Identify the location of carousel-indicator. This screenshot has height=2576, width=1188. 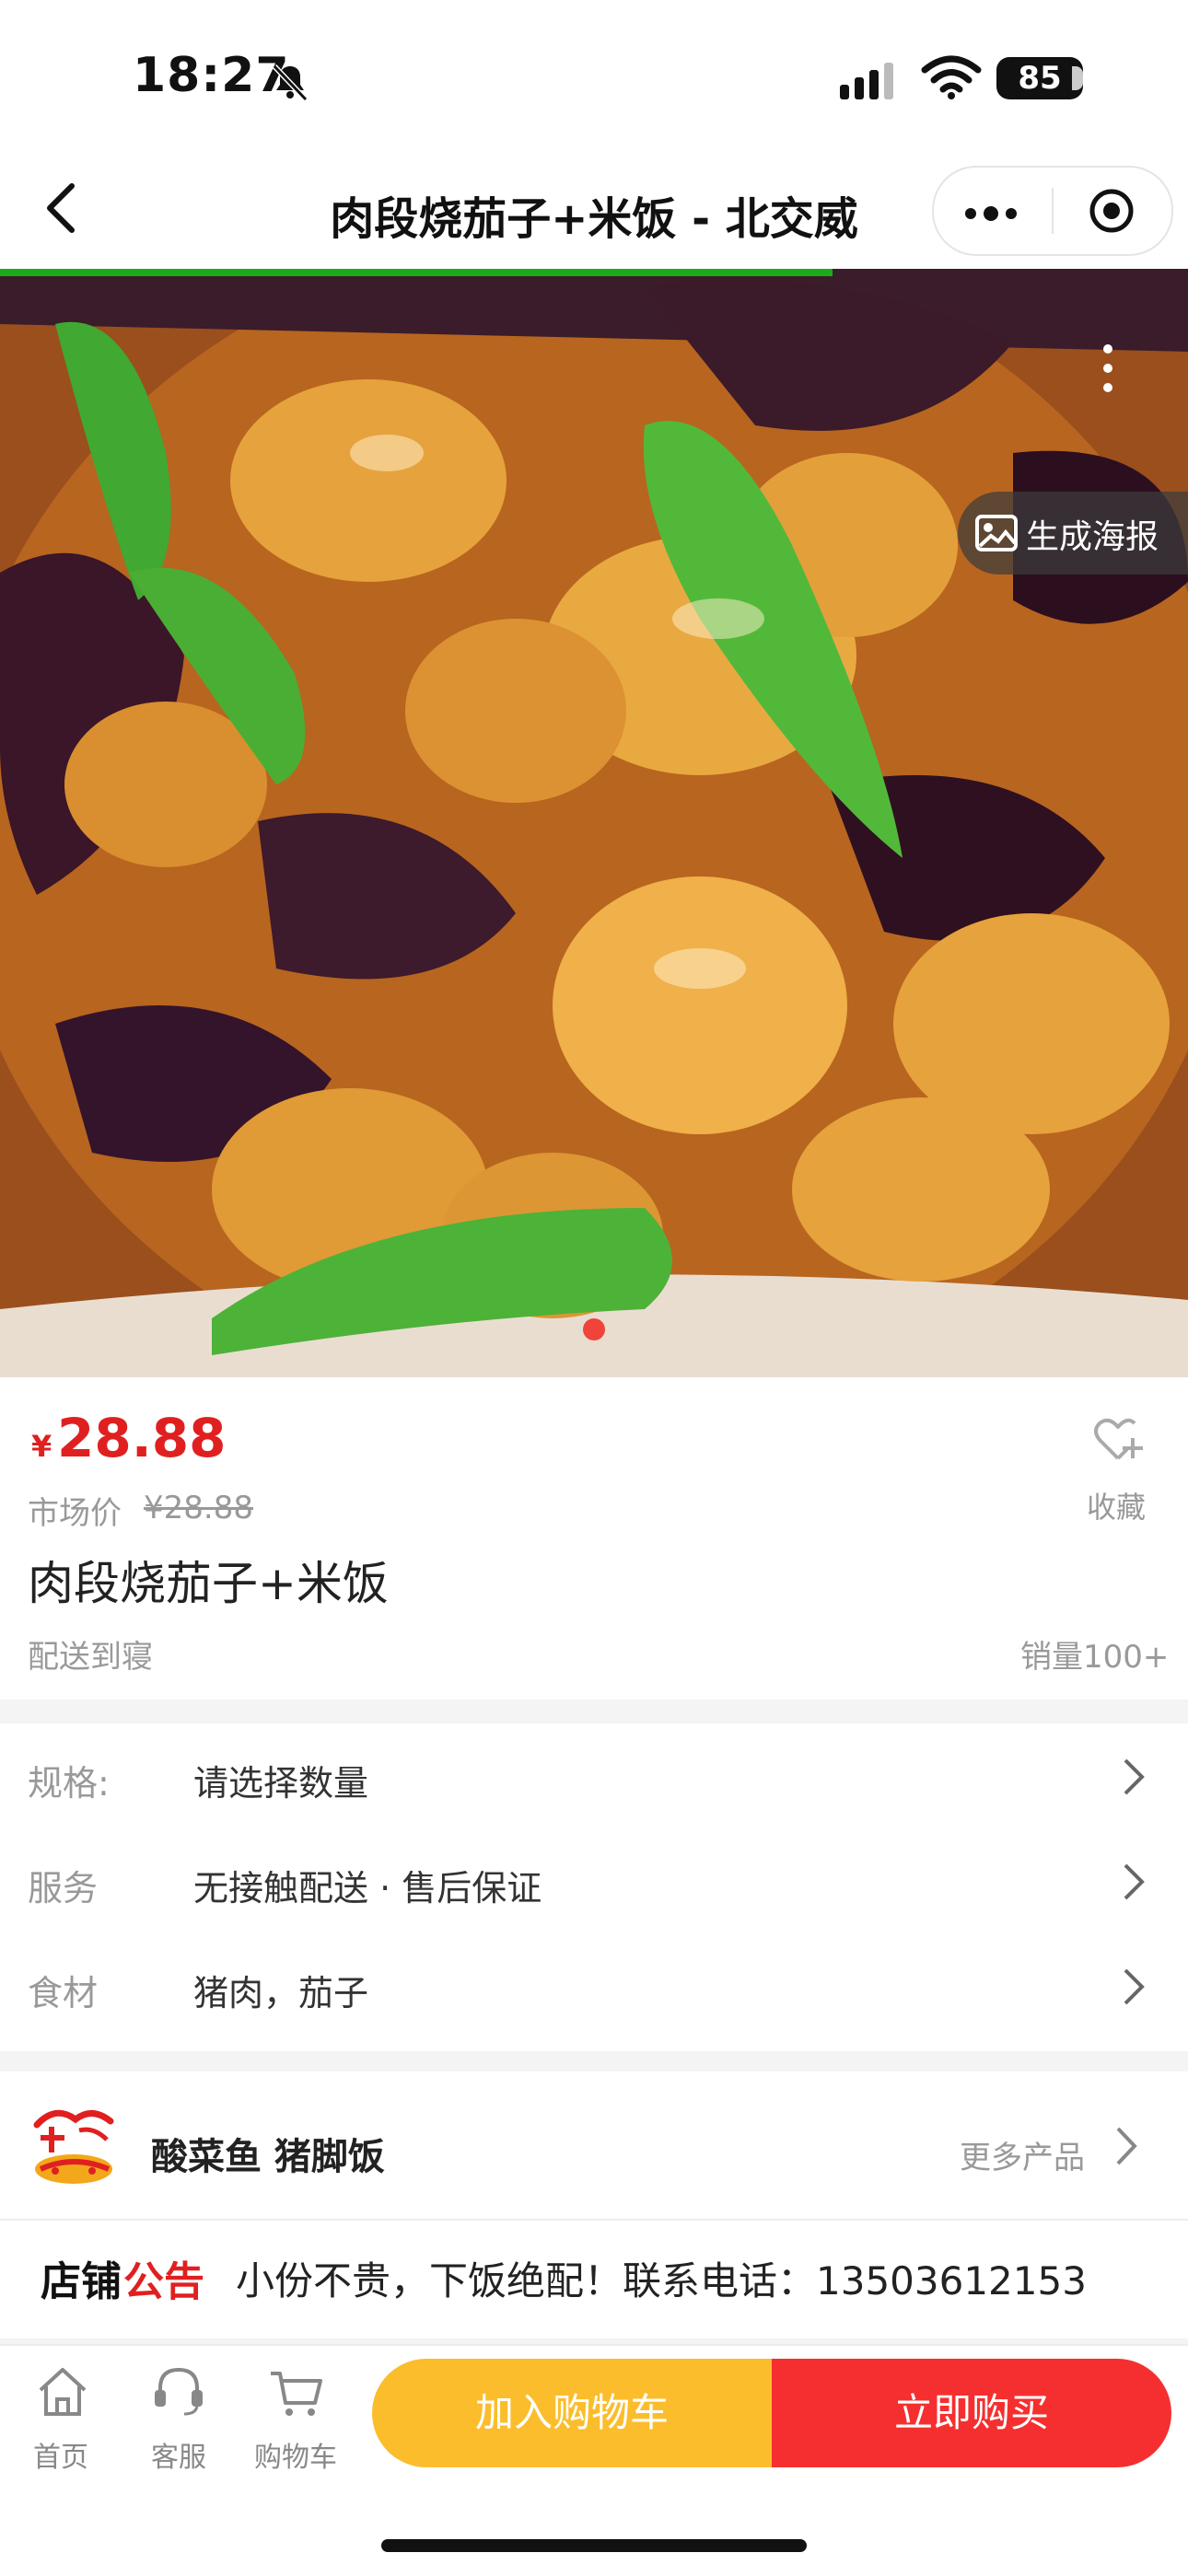
(594, 1329).